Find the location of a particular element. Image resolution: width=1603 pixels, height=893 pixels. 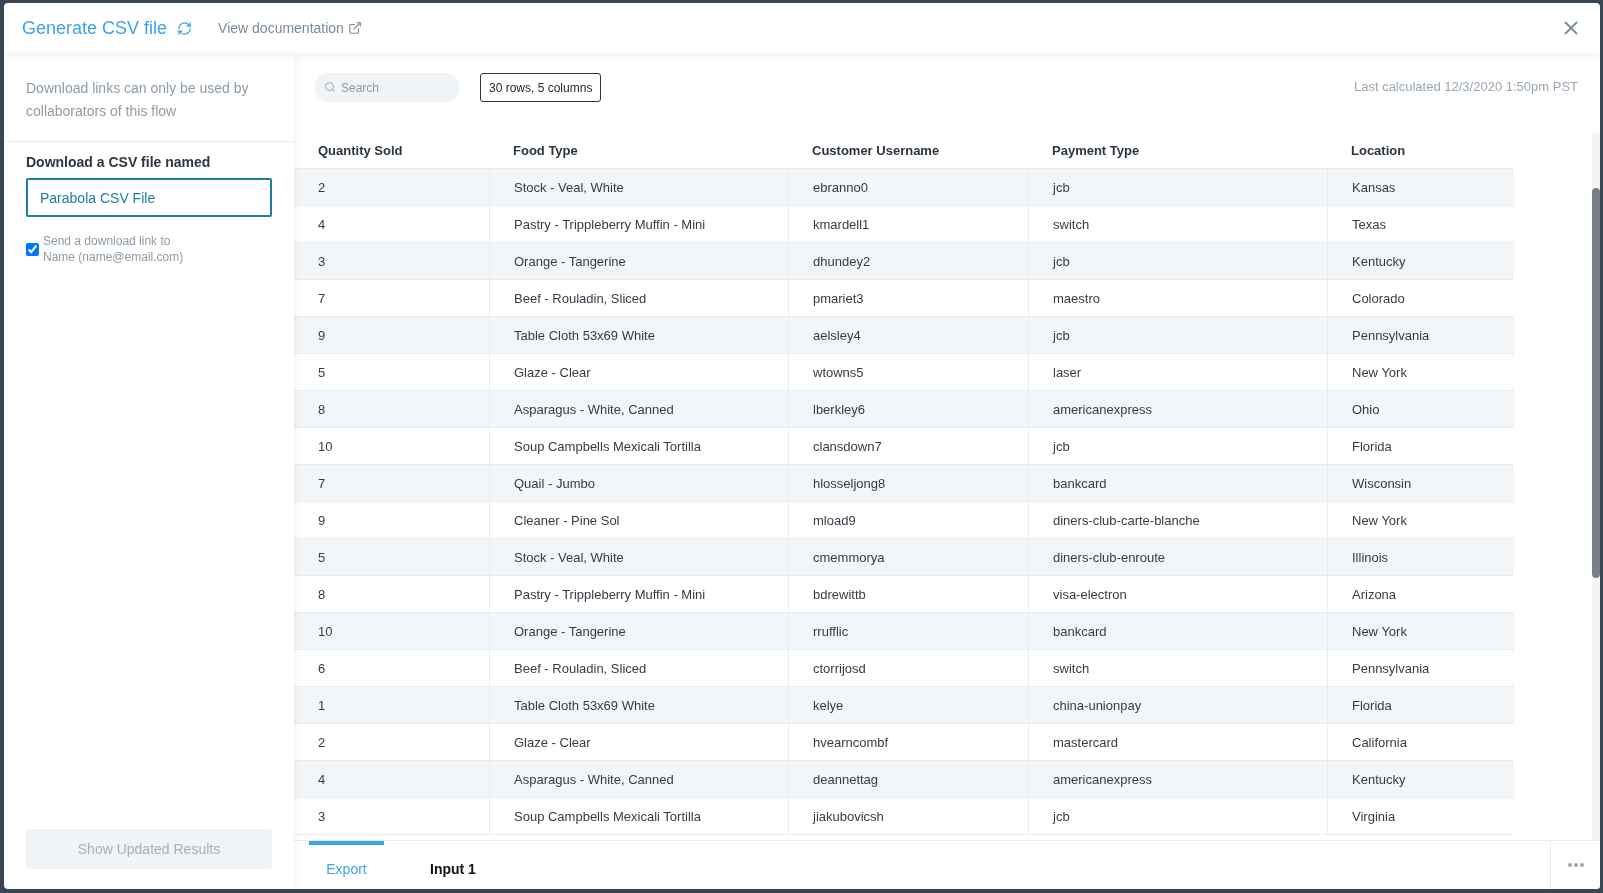

table-cell: maestro is located at coordinates (1177, 298).